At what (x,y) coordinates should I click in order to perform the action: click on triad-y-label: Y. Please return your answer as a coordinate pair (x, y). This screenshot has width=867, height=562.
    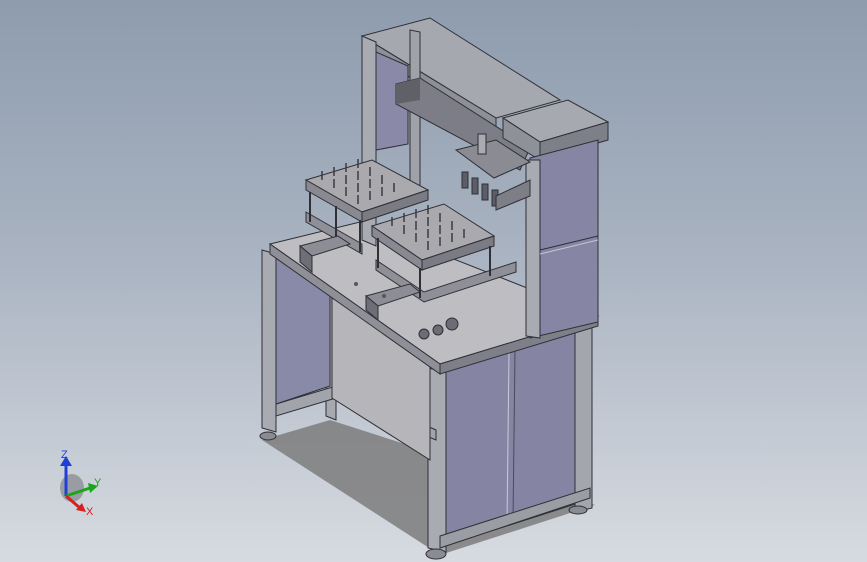
    Looking at the image, I should click on (98, 483).